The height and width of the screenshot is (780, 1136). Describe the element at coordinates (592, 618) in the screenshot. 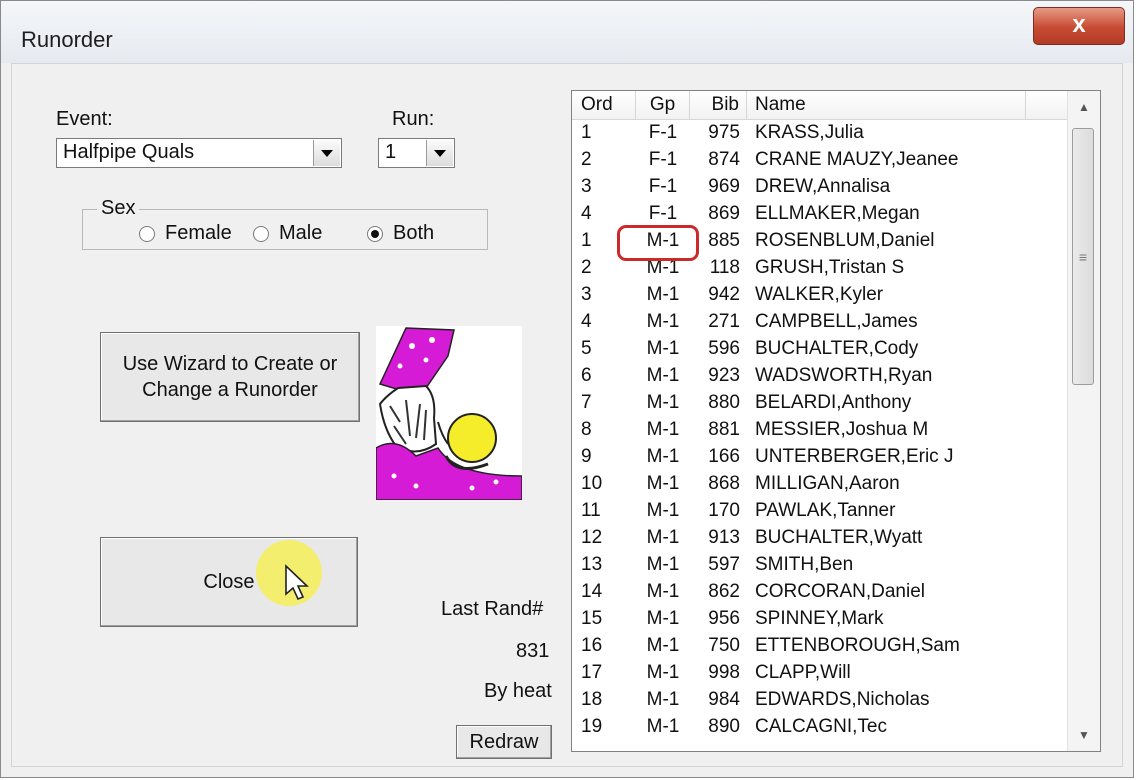

I see `row-ord: 15` at that location.